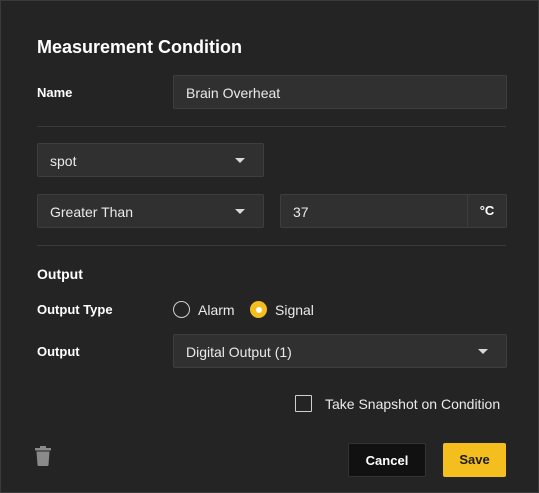 This screenshot has width=539, height=493. What do you see at coordinates (340, 92) in the screenshot?
I see `name-input: Brain Overheat` at bounding box center [340, 92].